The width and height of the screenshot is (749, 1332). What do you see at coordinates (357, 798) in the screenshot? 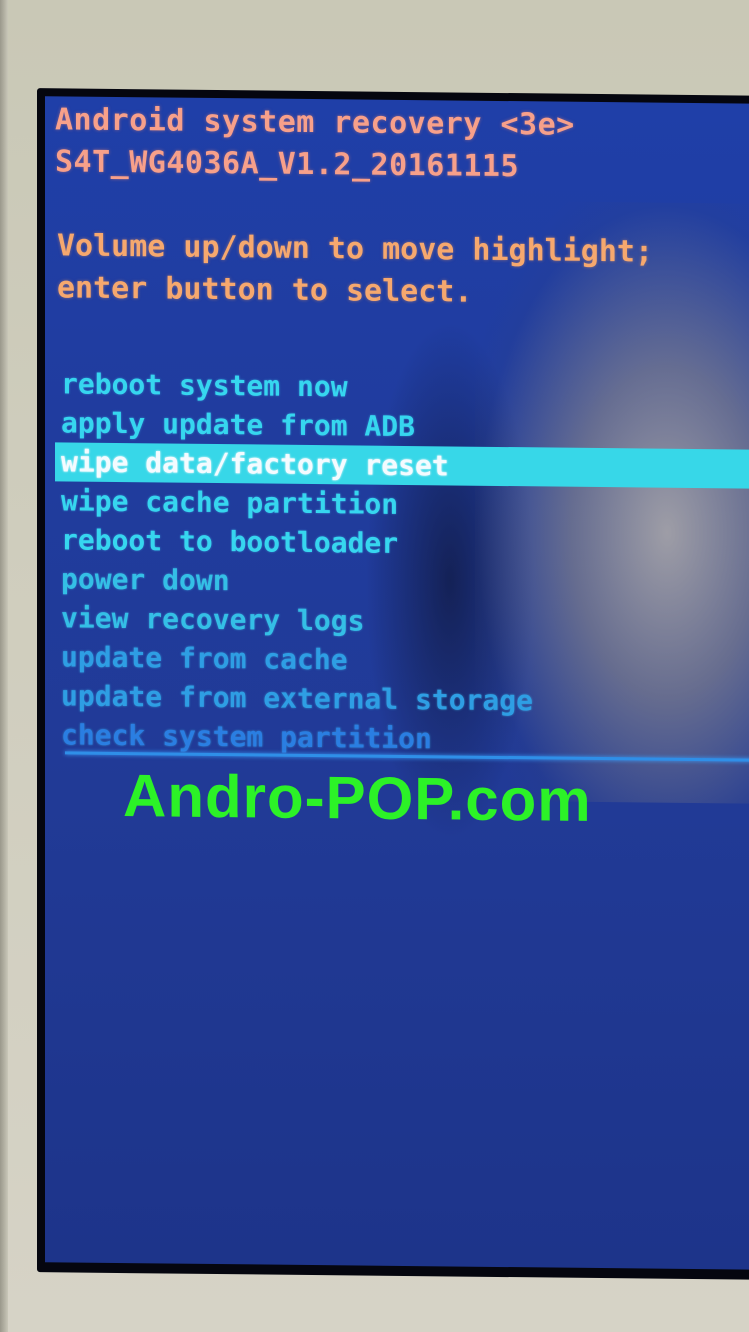
I see `watermark-text: Andro-POP.com` at bounding box center [357, 798].